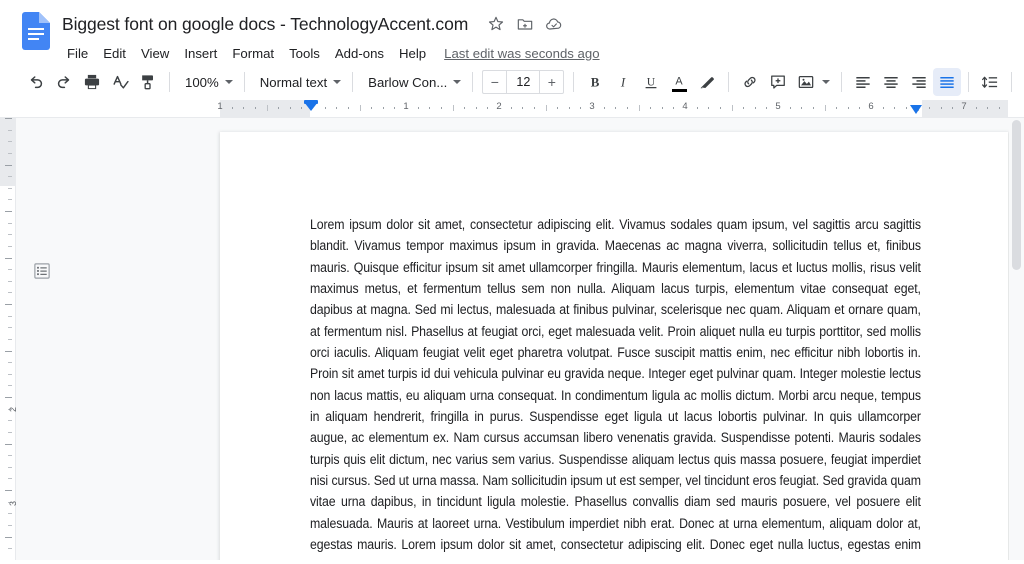 Image resolution: width=1024 pixels, height=564 pixels. I want to click on align-left-button, so click(863, 82).